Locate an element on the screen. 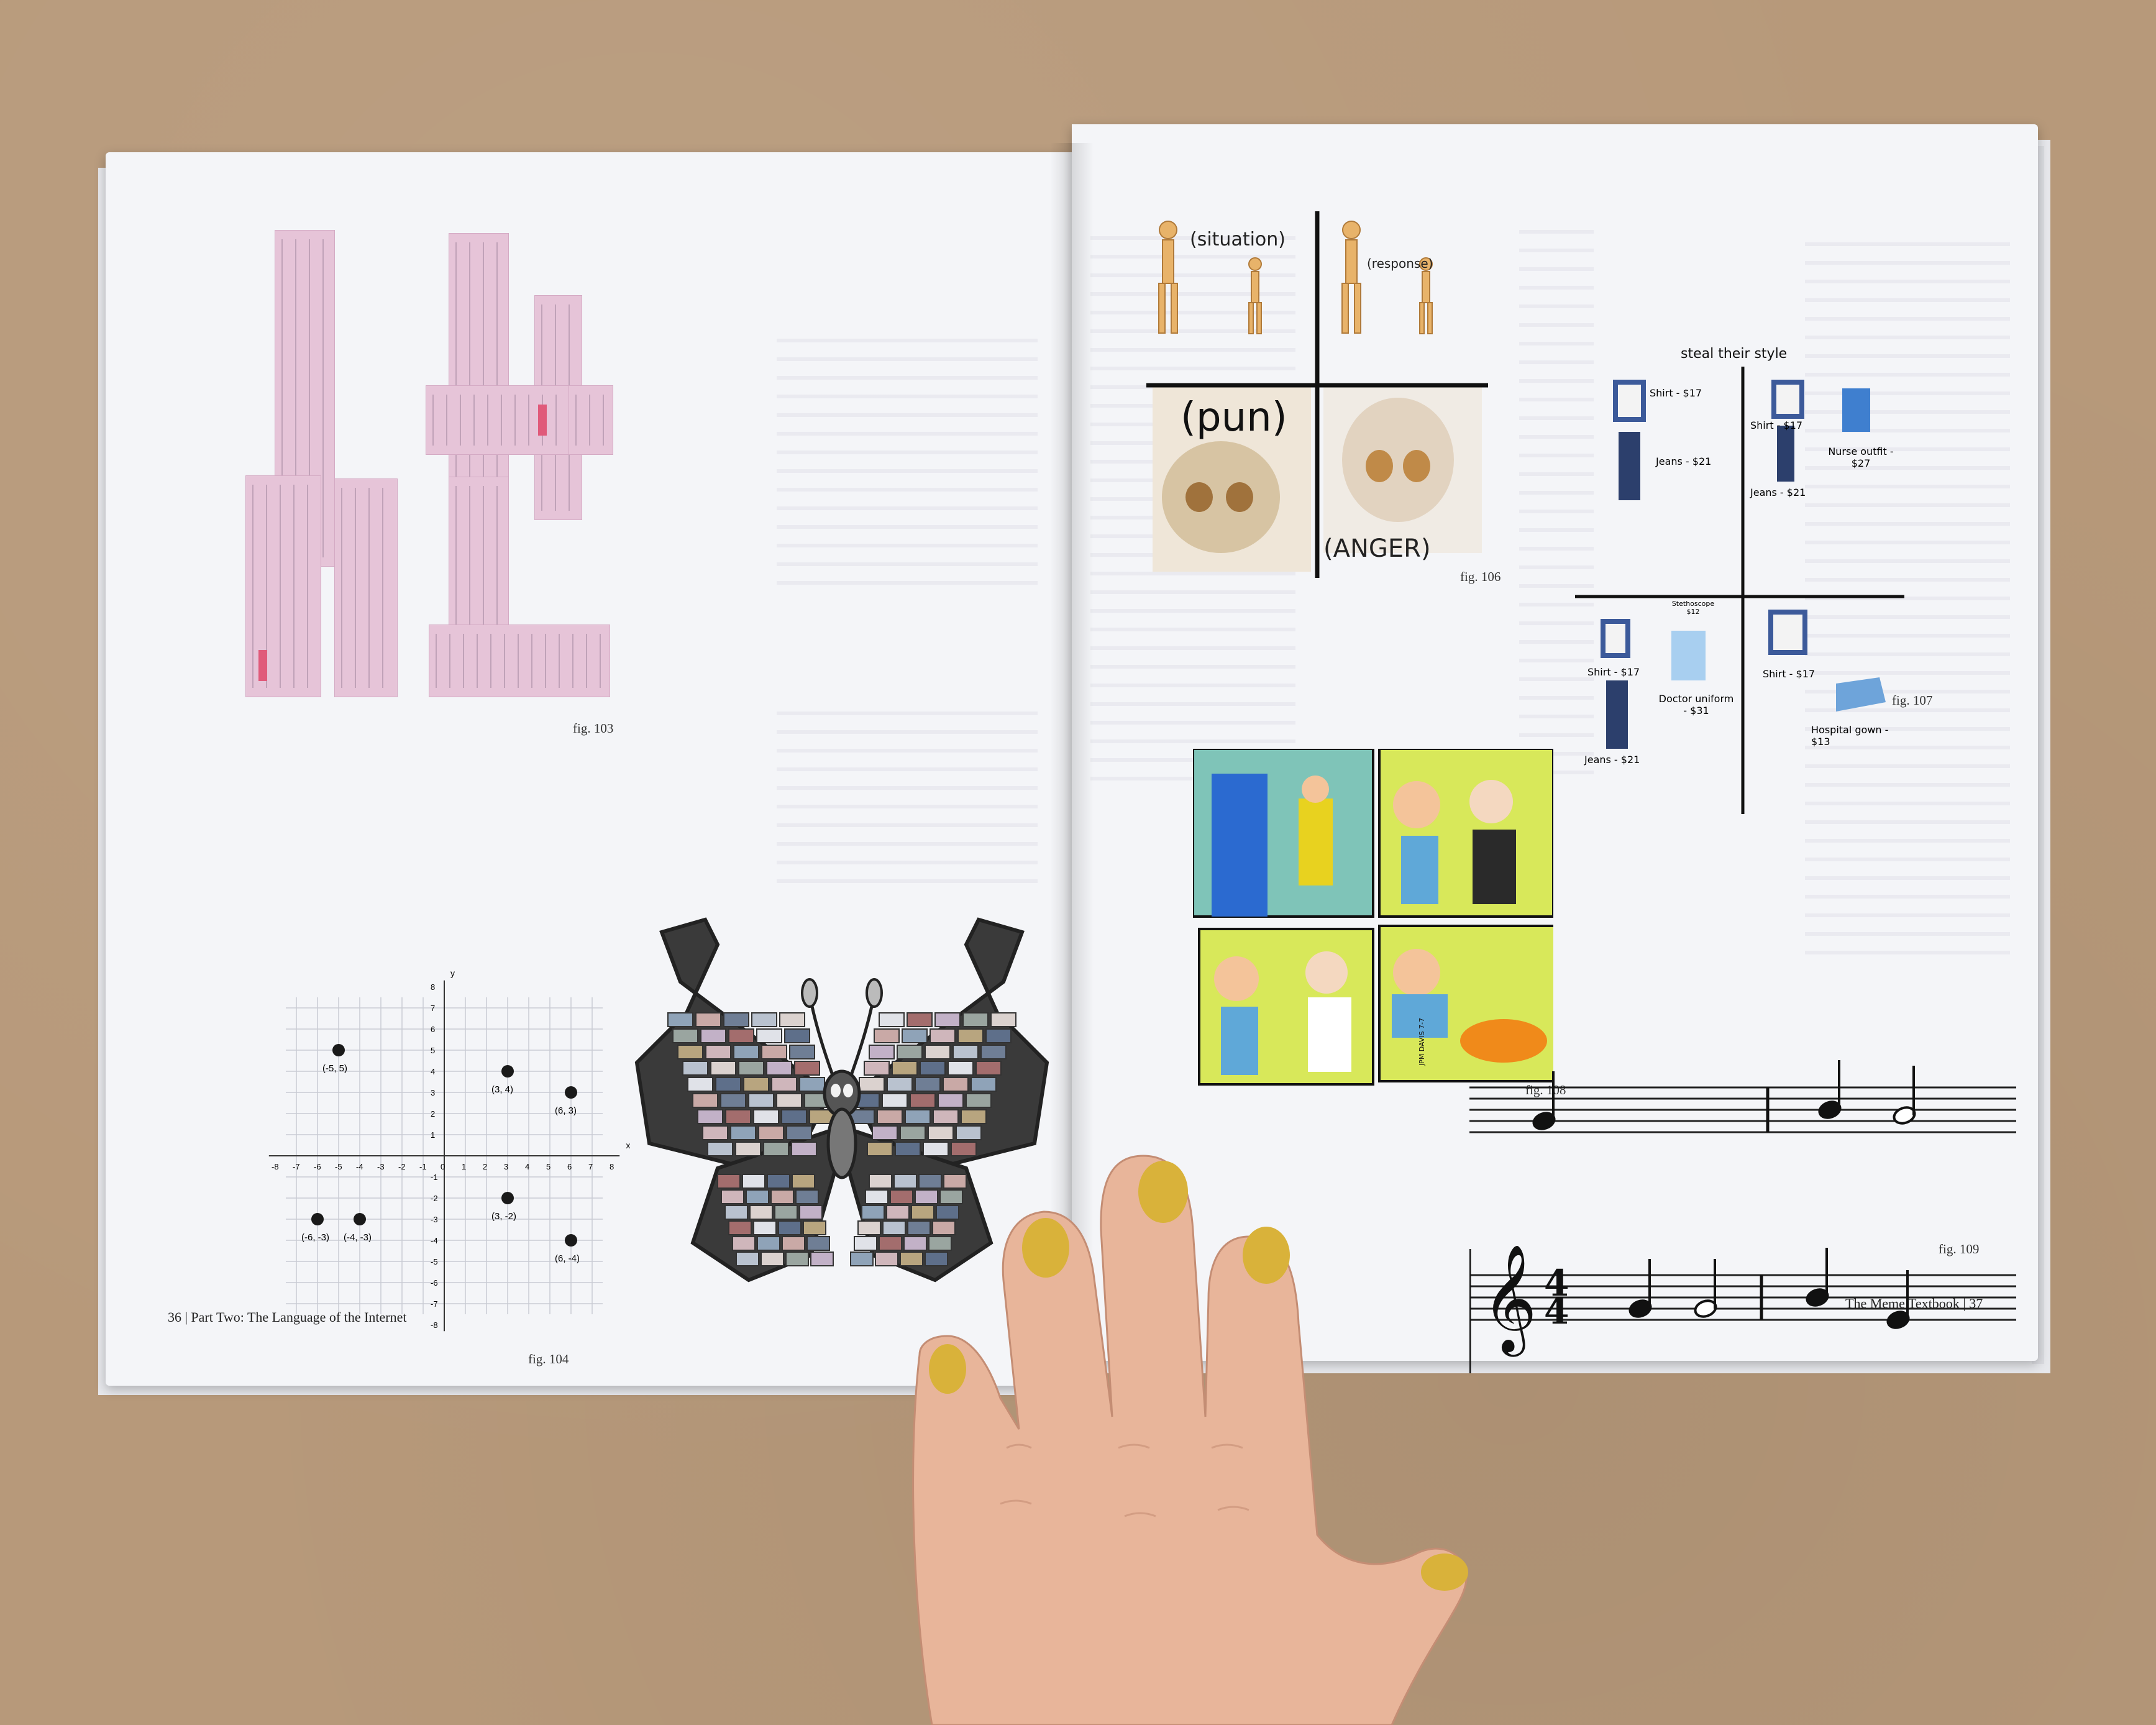 Image resolution: width=2156 pixels, height=1725 pixels. x-tick-label: 4 is located at coordinates (527, 1166).